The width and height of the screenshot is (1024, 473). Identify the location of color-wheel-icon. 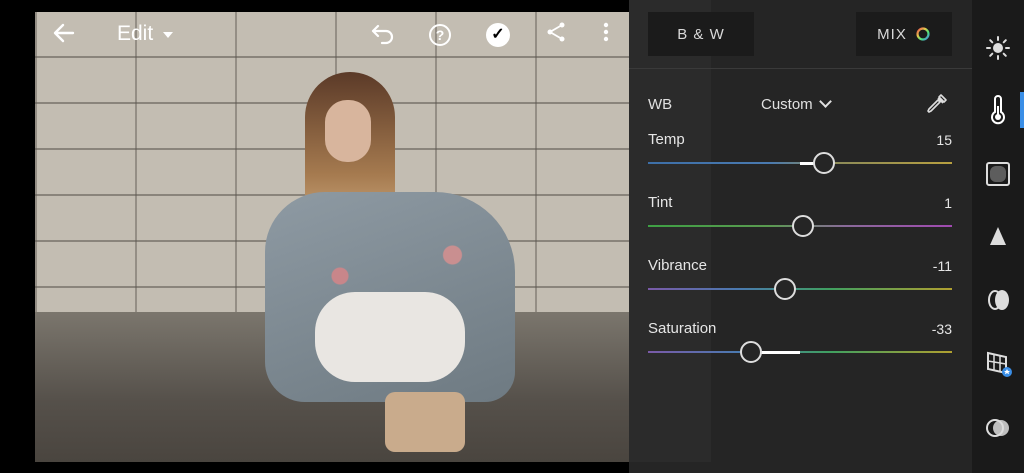
(923, 34).